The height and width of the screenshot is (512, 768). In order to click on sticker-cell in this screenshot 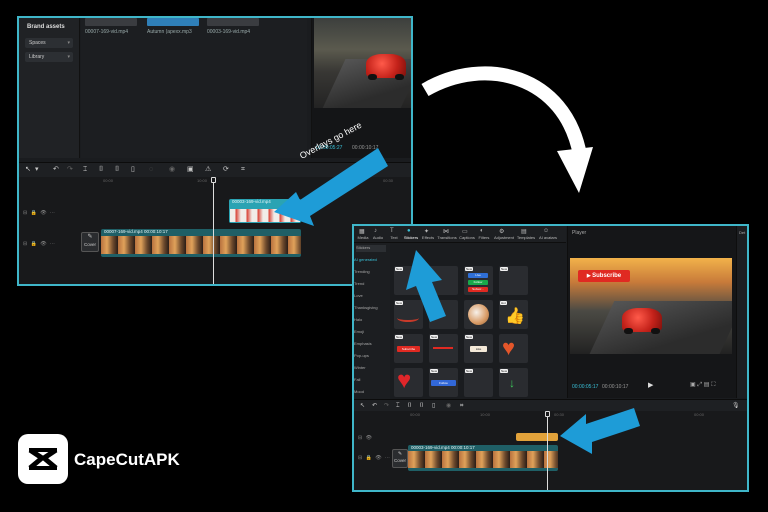, I will do `click(478, 314)`.